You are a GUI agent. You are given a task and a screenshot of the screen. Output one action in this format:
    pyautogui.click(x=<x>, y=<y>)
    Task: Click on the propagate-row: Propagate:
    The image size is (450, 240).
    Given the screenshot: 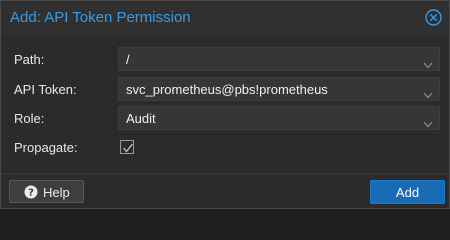 What is the action you would take?
    pyautogui.click(x=225, y=147)
    